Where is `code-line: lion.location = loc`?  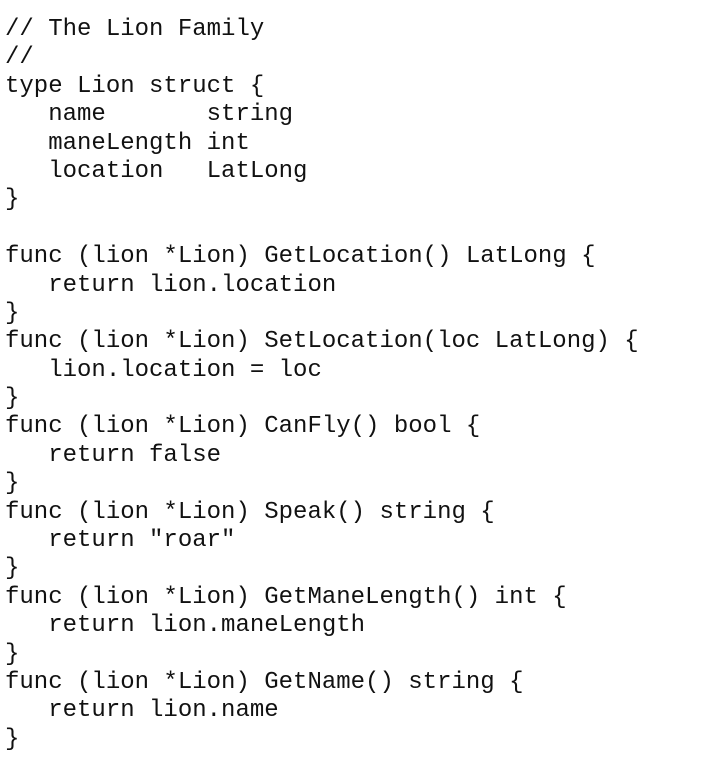 code-line: lion.location = loc is located at coordinates (163, 370).